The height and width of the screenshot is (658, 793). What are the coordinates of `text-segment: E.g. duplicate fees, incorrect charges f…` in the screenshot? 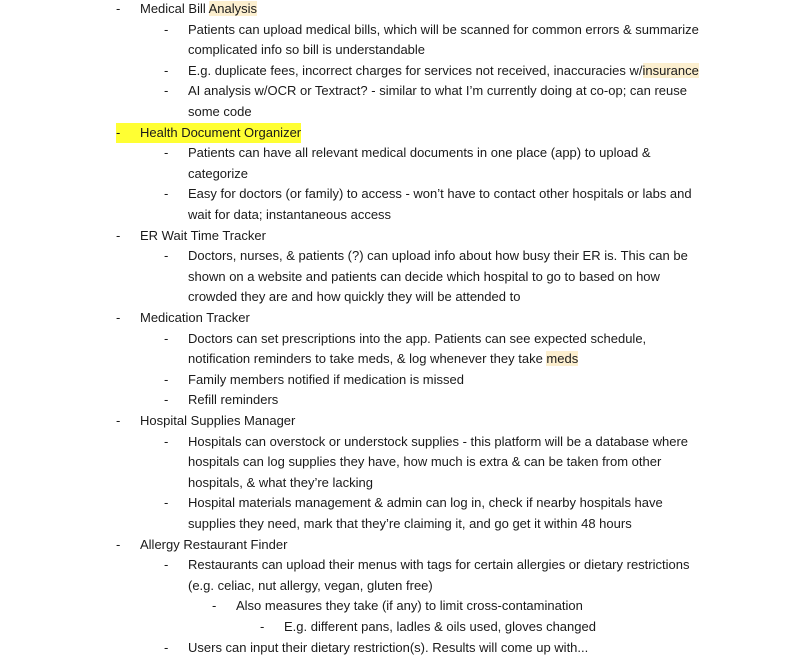 It's located at (415, 70).